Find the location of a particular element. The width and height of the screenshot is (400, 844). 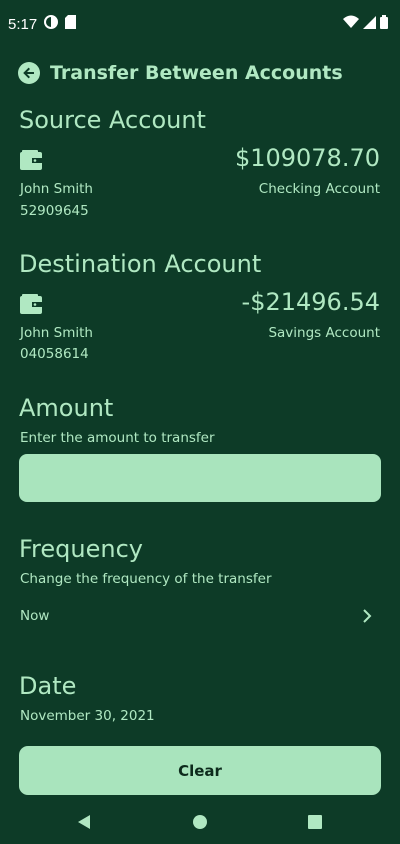

status-left: 5:17 is located at coordinates (42, 24).